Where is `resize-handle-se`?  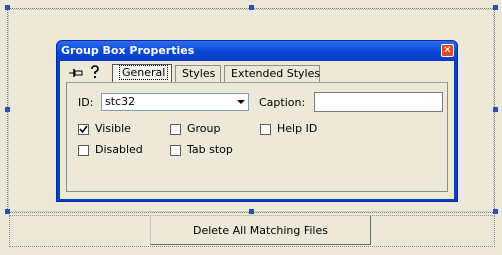
resize-handle-se is located at coordinates (495, 211).